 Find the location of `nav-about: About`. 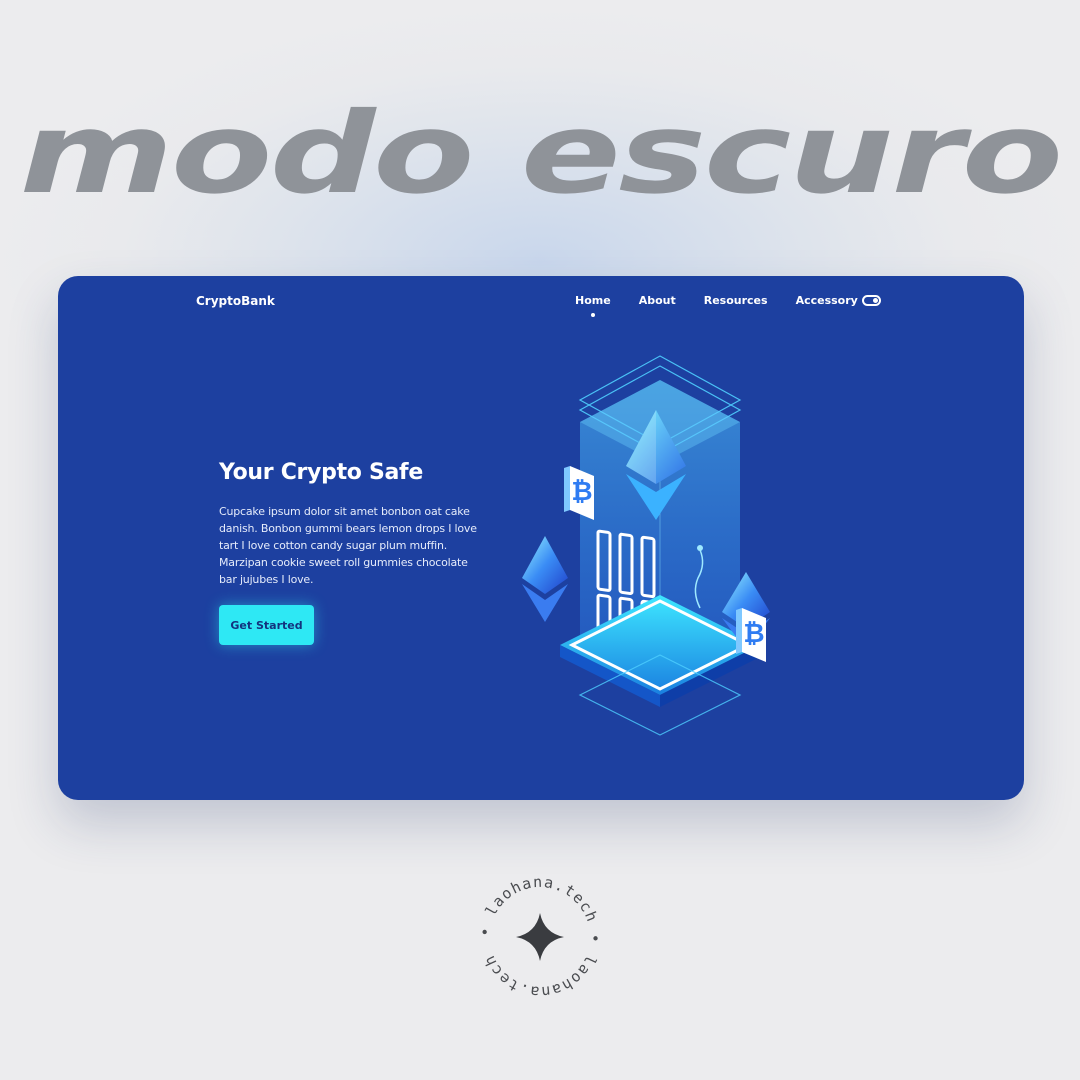

nav-about: About is located at coordinates (657, 300).